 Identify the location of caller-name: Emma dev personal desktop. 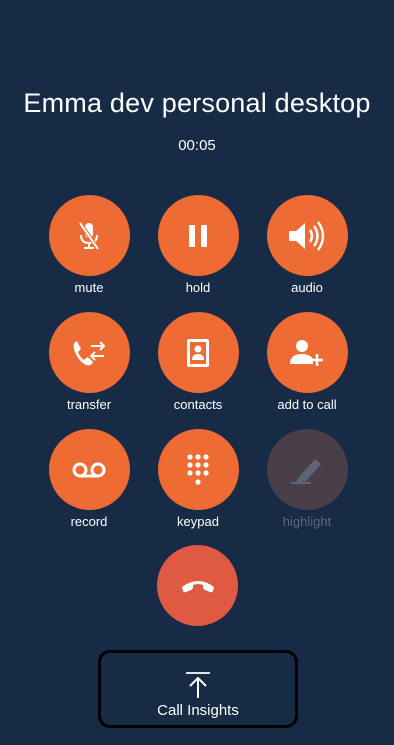
(197, 103).